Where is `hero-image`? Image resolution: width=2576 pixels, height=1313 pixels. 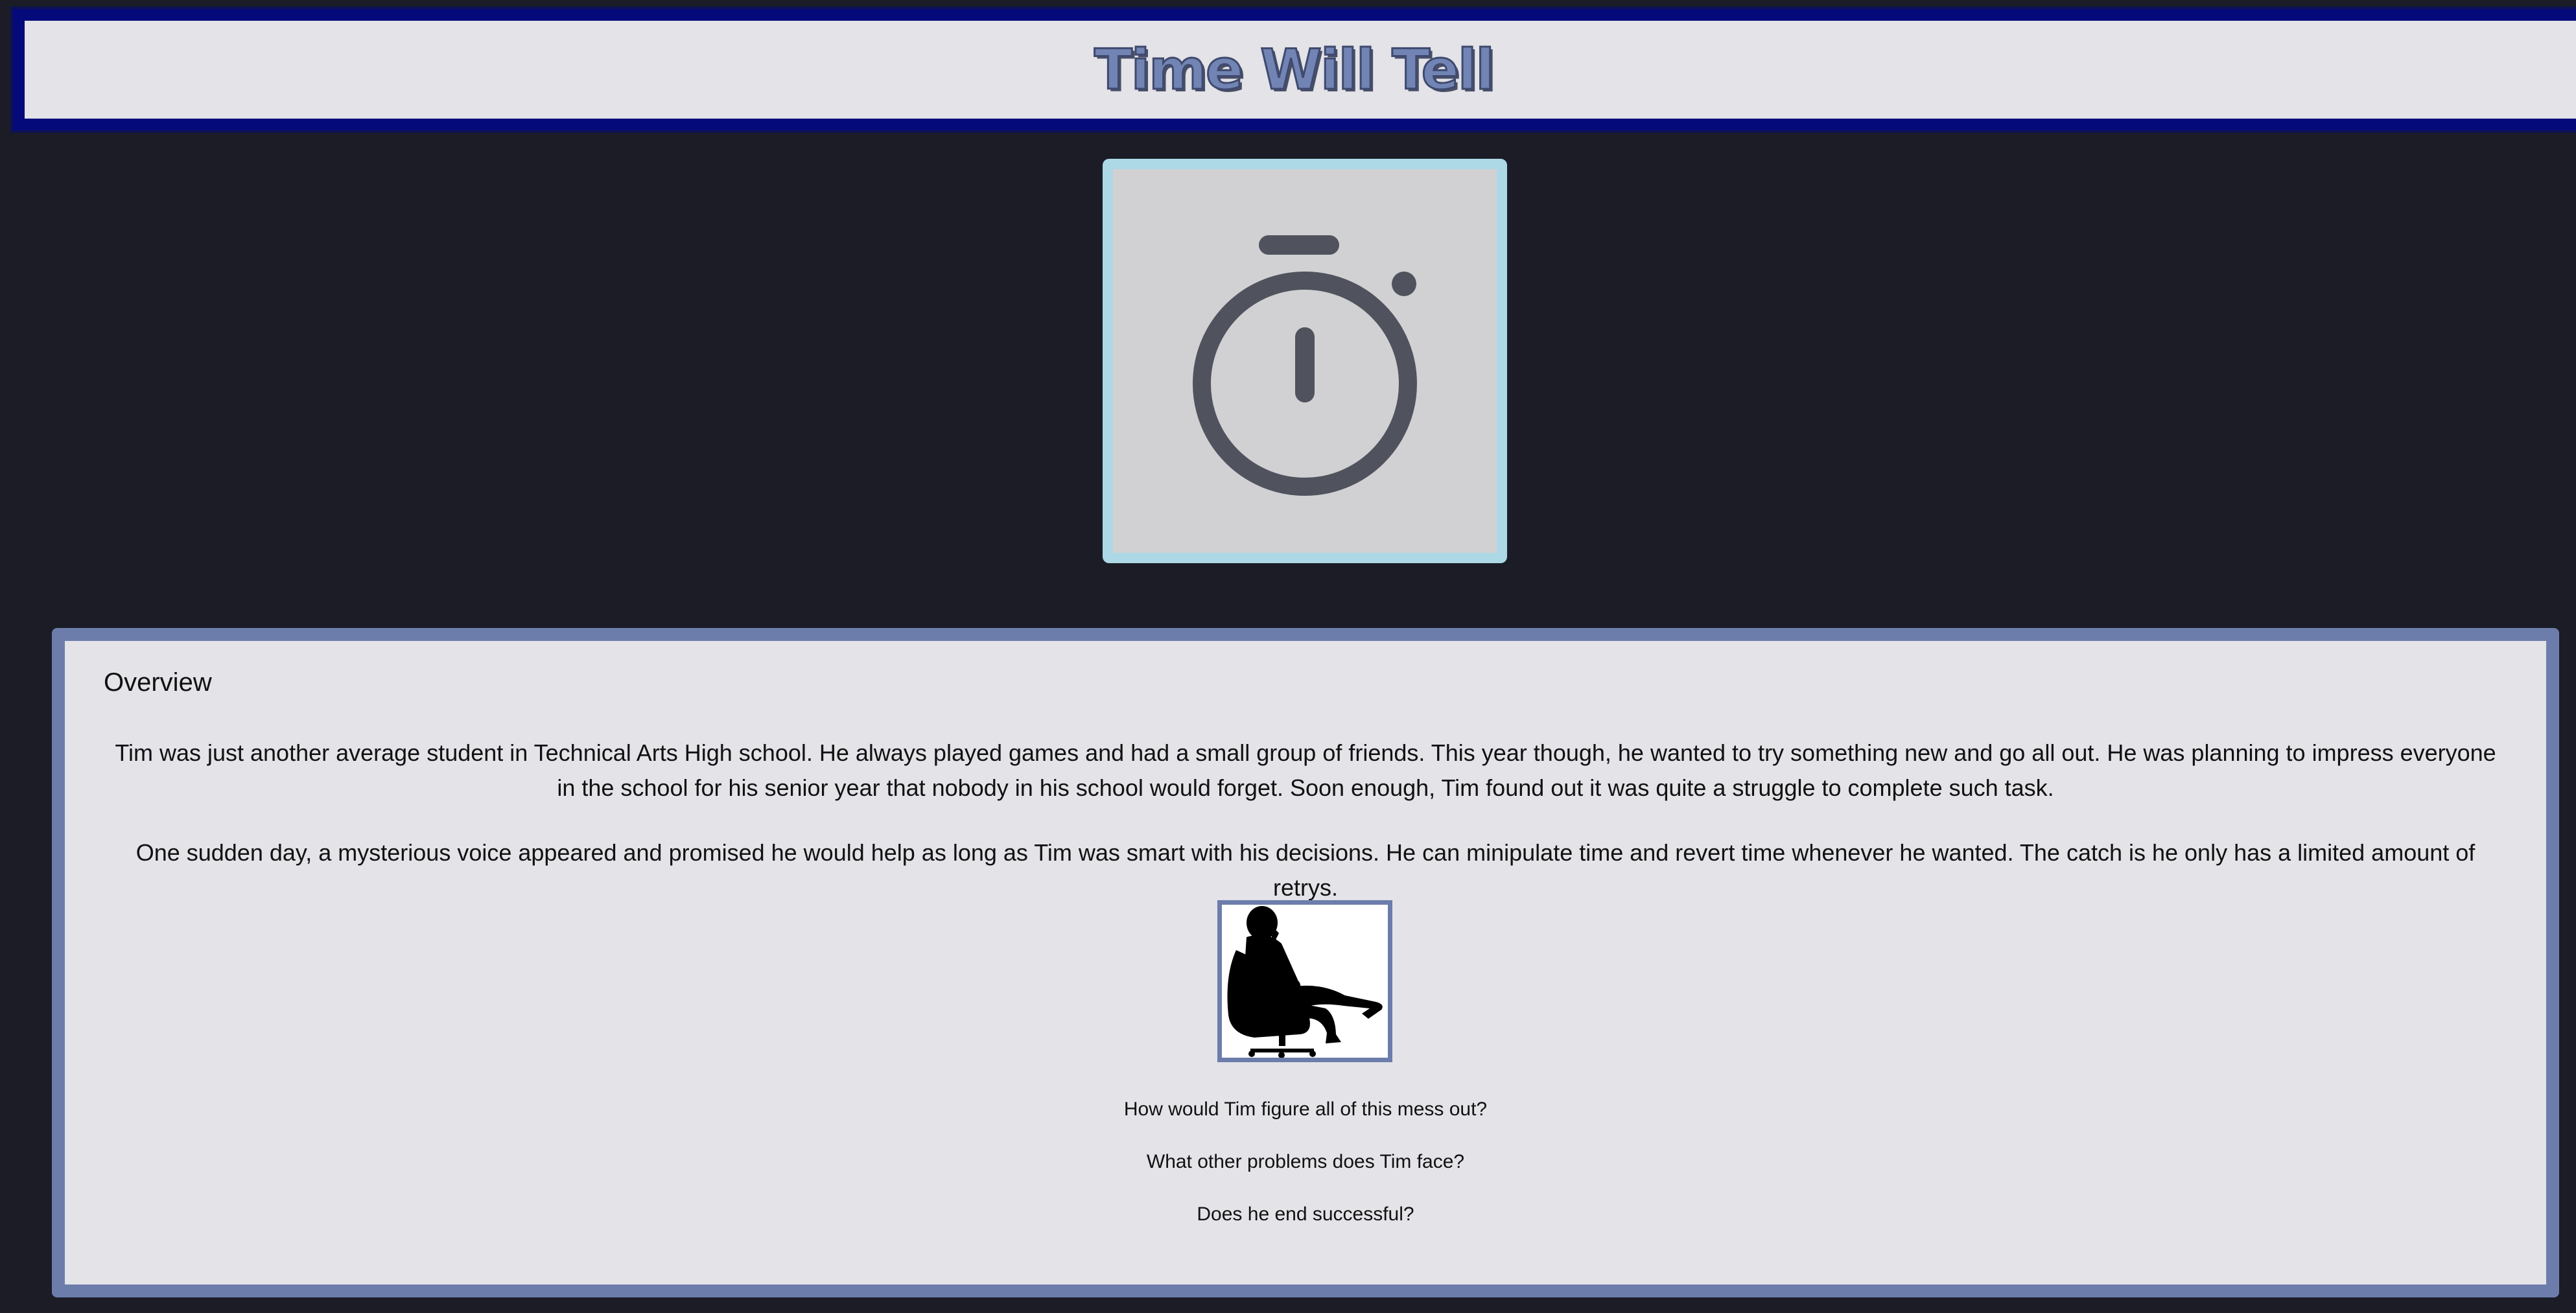 hero-image is located at coordinates (1305, 361).